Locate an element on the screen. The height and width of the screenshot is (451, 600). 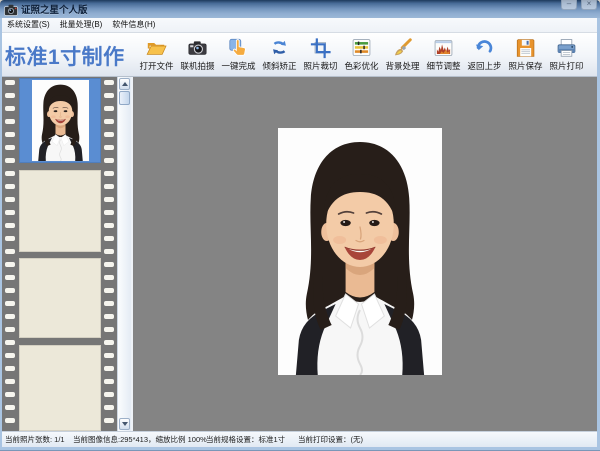
filmstrip-scrollbar is located at coordinates (124, 254).